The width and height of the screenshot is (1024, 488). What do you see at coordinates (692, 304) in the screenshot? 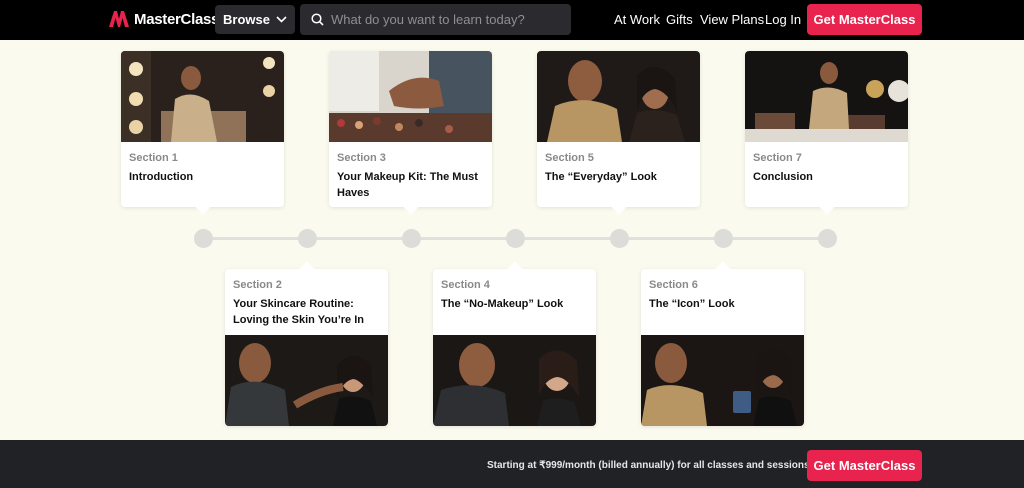
I see `section-title: The “Icon” Look` at bounding box center [692, 304].